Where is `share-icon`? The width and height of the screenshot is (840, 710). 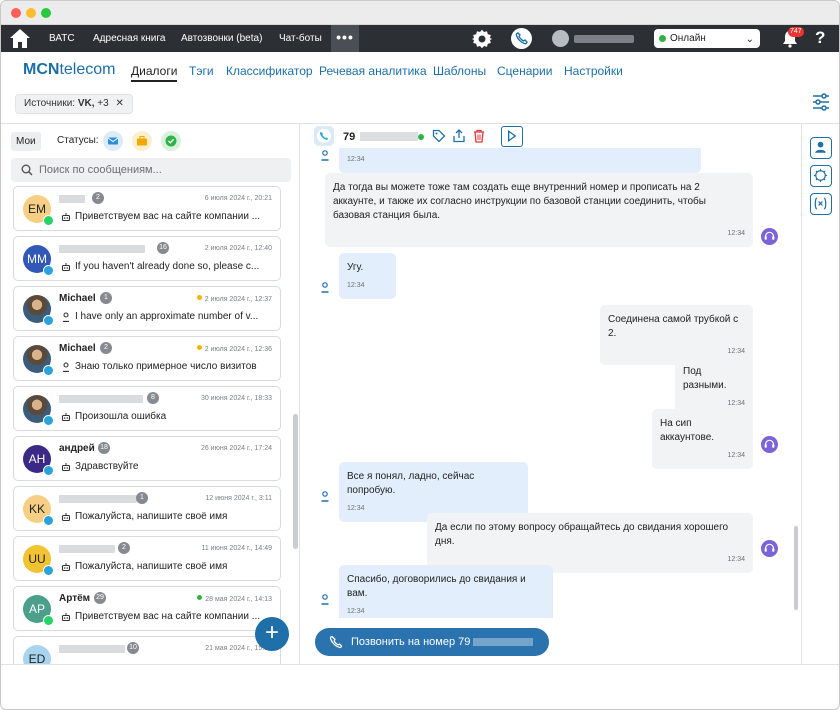 share-icon is located at coordinates (459, 136).